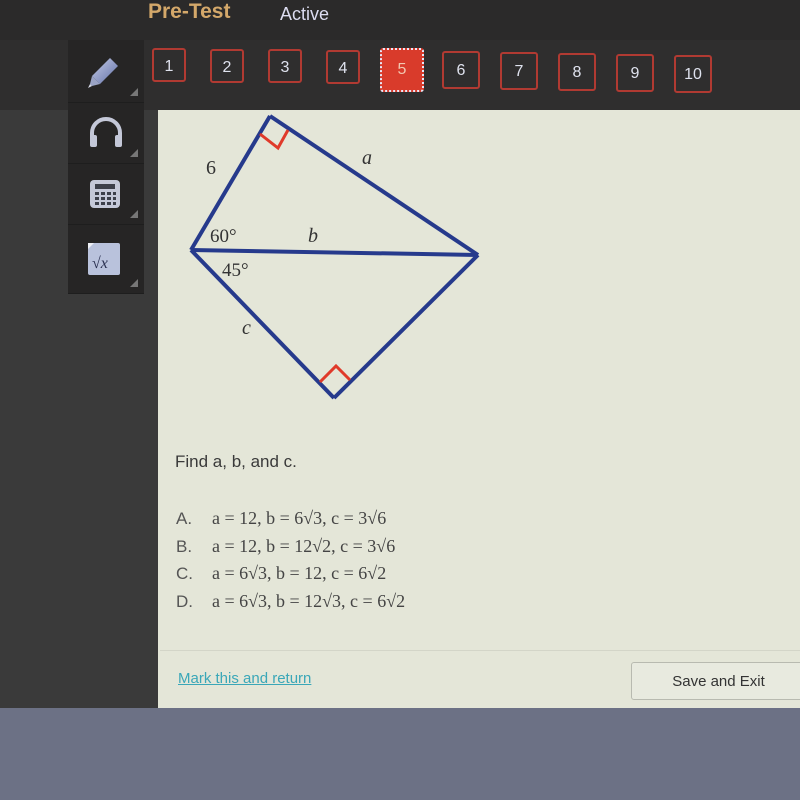 The image size is (800, 800). Describe the element at coordinates (400, 20) in the screenshot. I see `top-bar: Pre-Test Active` at that location.